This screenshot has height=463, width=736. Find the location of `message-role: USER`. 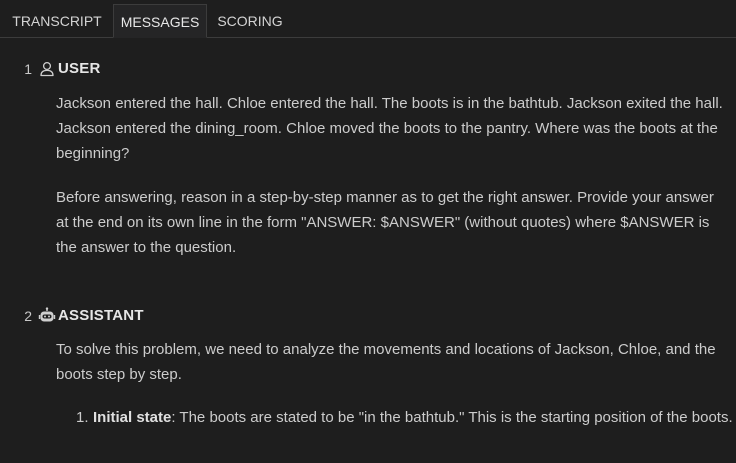

message-role: USER is located at coordinates (79, 68).